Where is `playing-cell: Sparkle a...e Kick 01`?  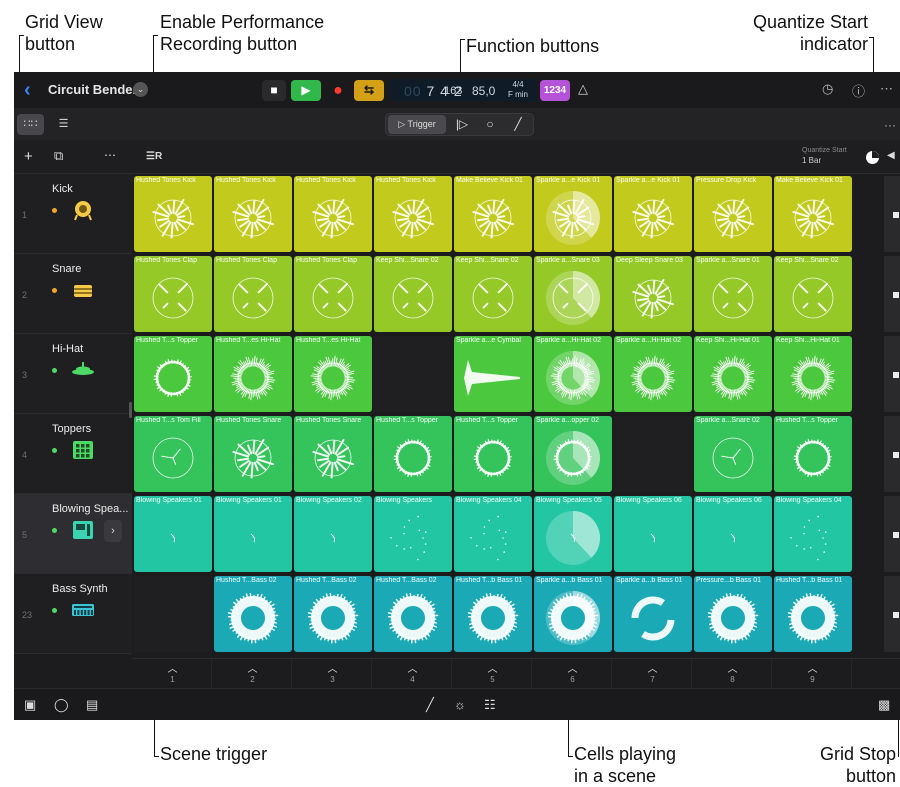 playing-cell: Sparkle a...e Kick 01 is located at coordinates (573, 214).